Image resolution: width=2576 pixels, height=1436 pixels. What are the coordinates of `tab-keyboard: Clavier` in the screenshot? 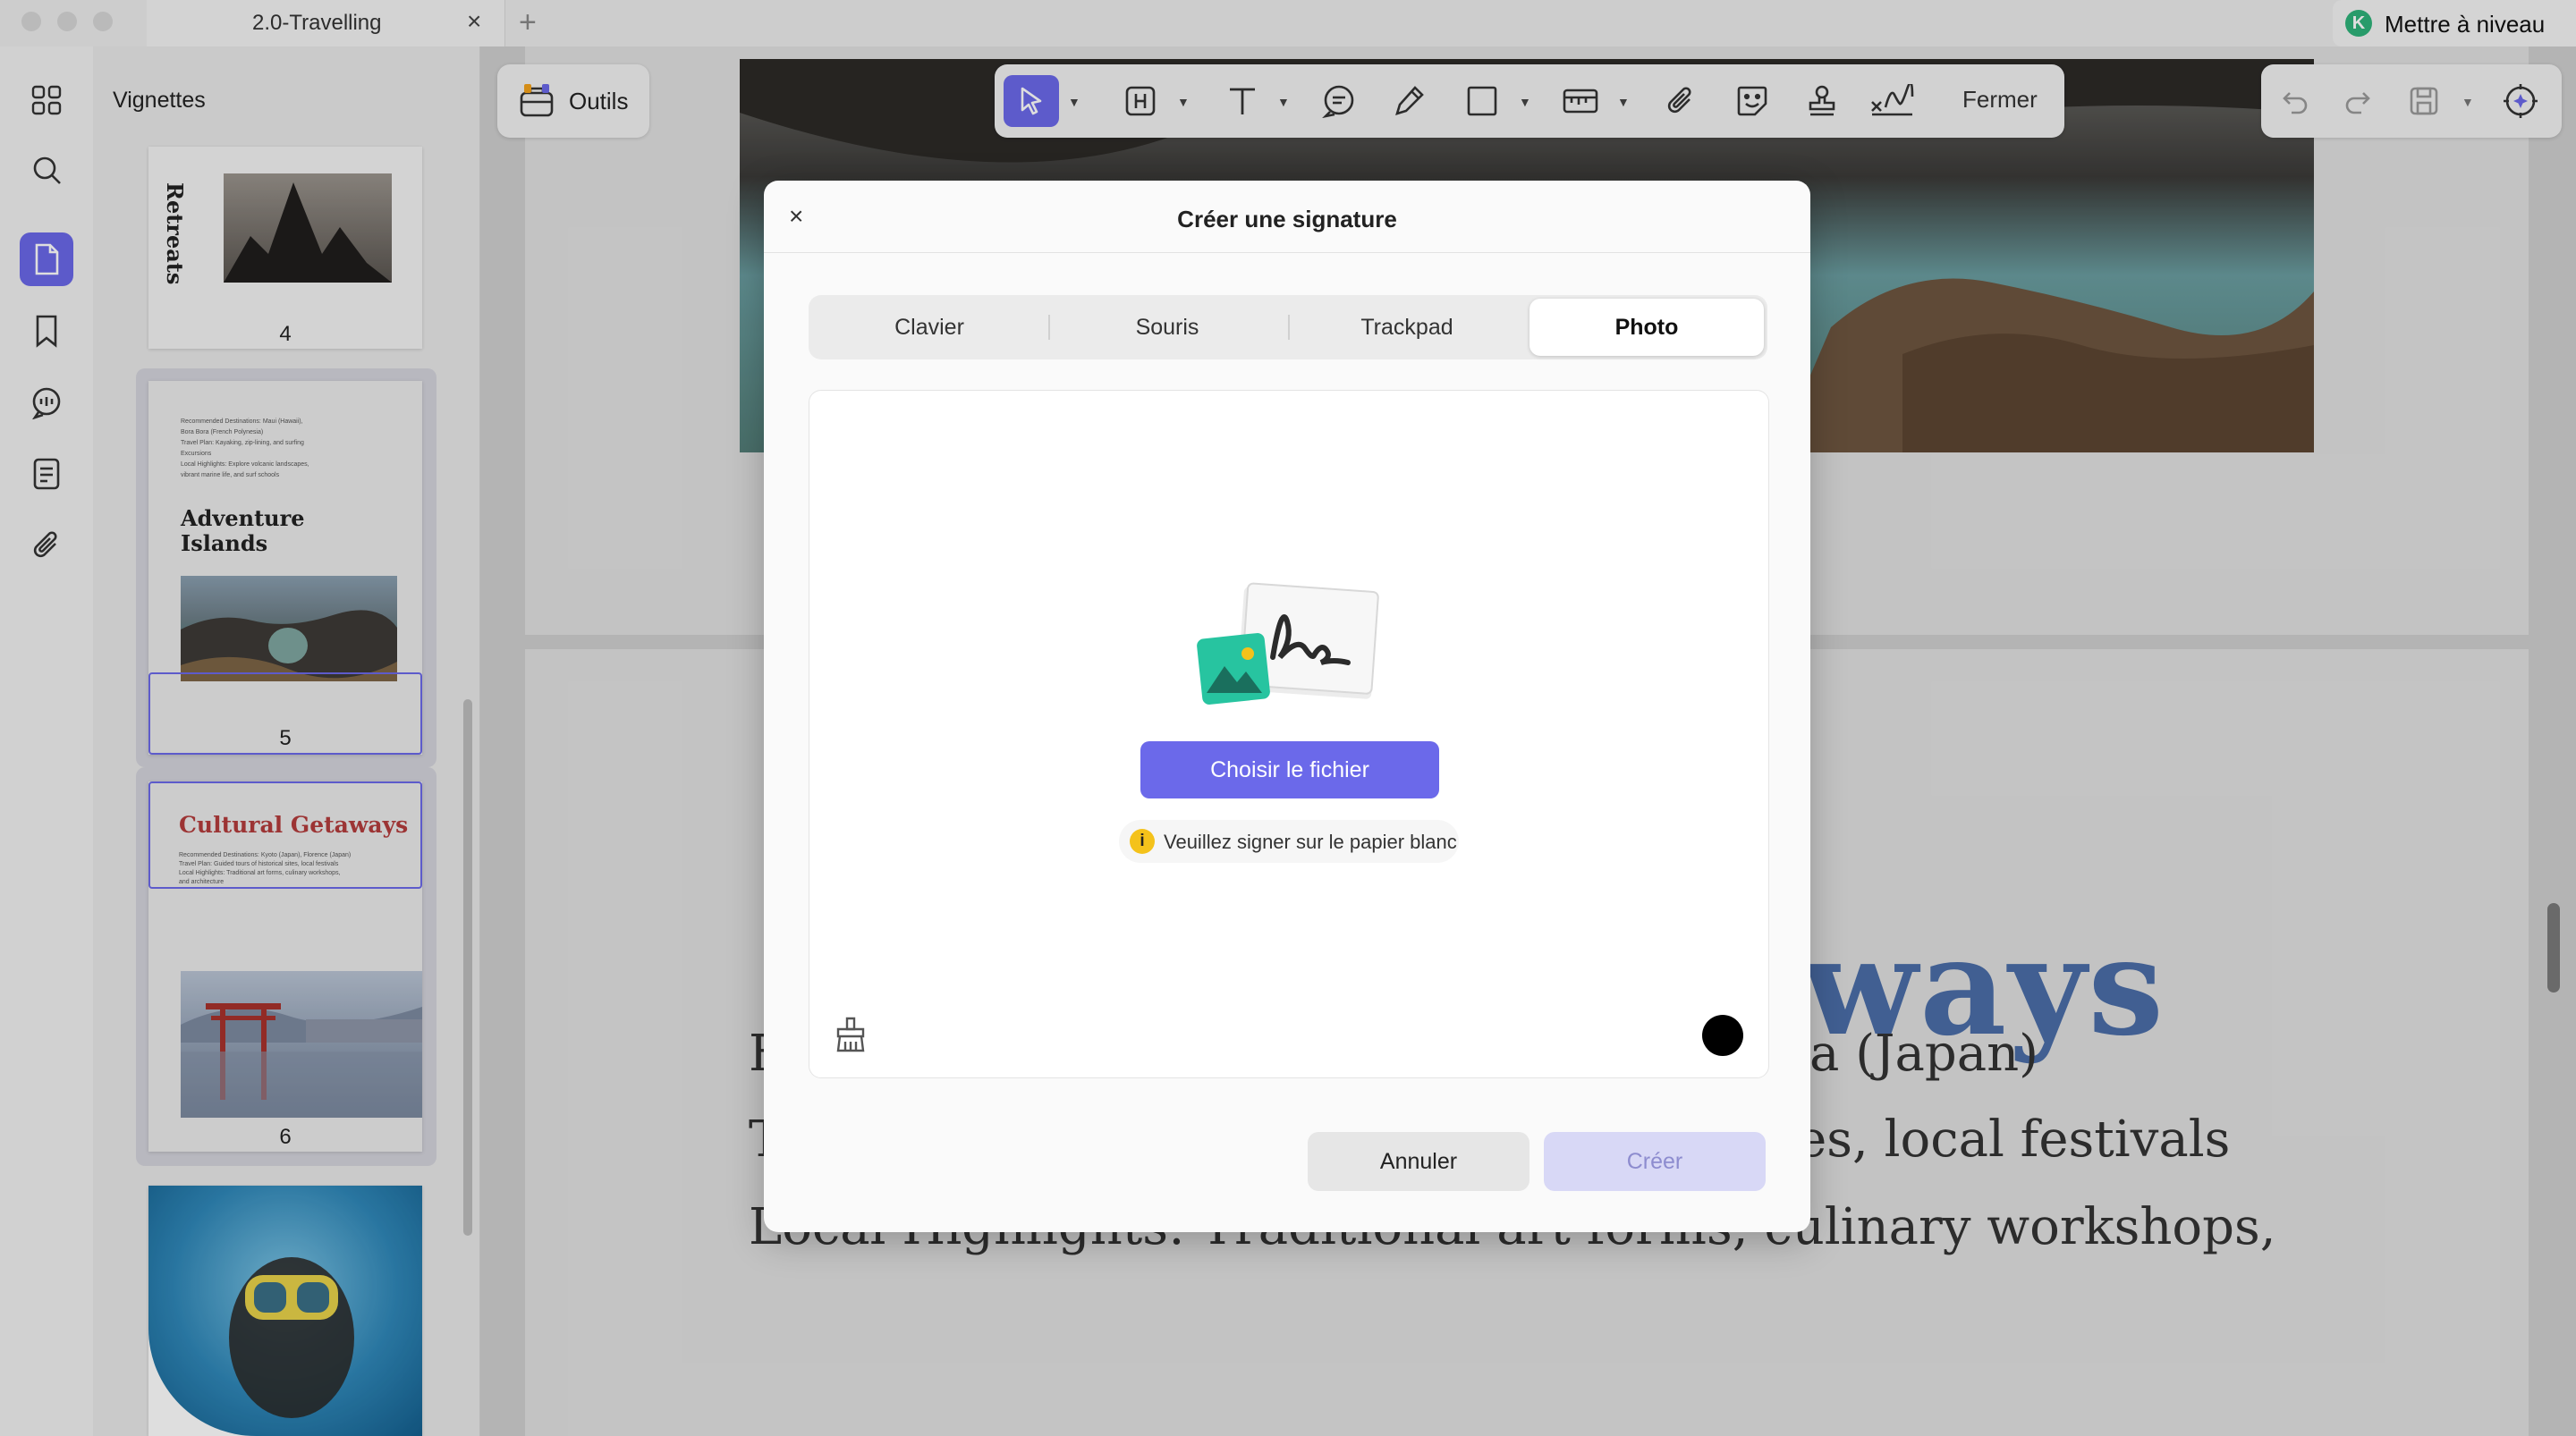 It's located at (929, 327).